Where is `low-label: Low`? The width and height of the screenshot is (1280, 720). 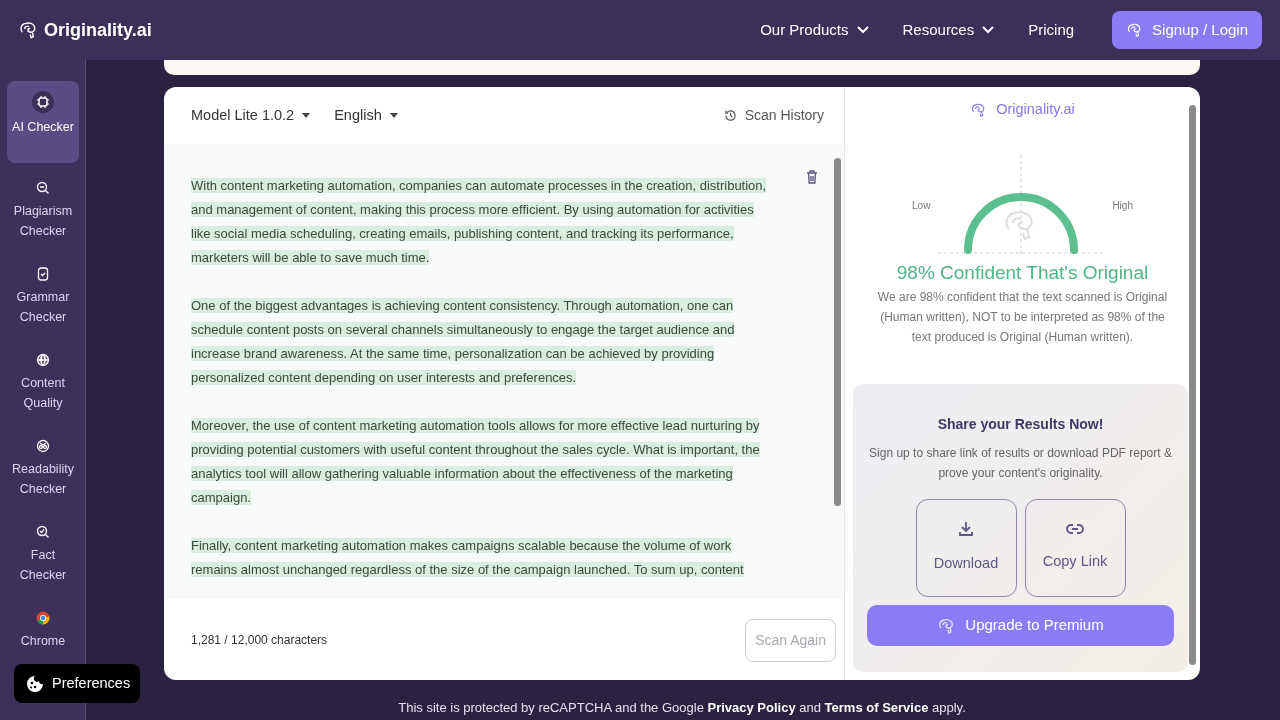 low-label: Low is located at coordinates (921, 205).